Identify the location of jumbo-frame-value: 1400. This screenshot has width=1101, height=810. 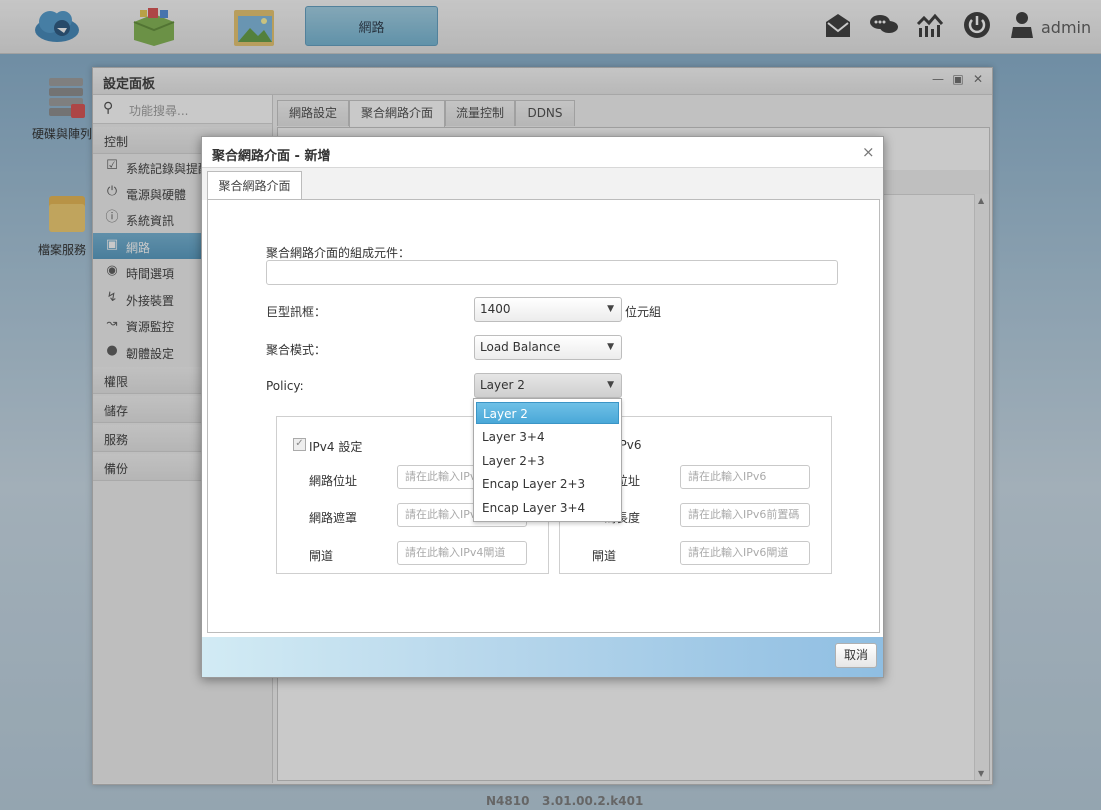
(495, 309).